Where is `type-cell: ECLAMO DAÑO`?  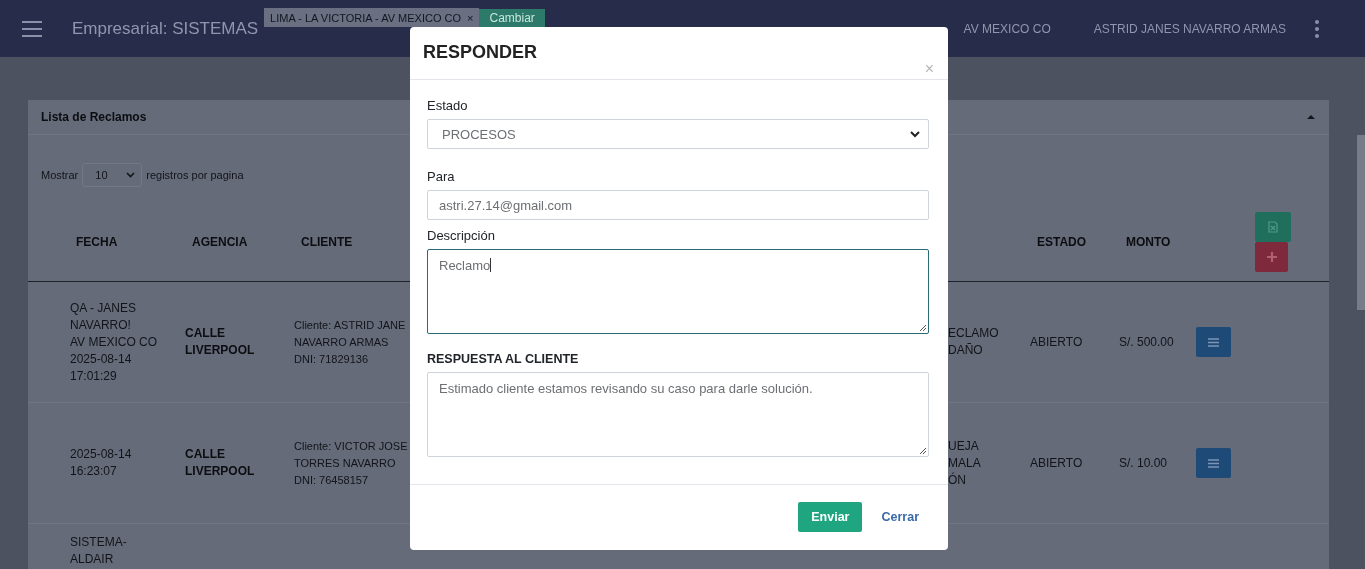 type-cell: ECLAMO DAÑO is located at coordinates (973, 342).